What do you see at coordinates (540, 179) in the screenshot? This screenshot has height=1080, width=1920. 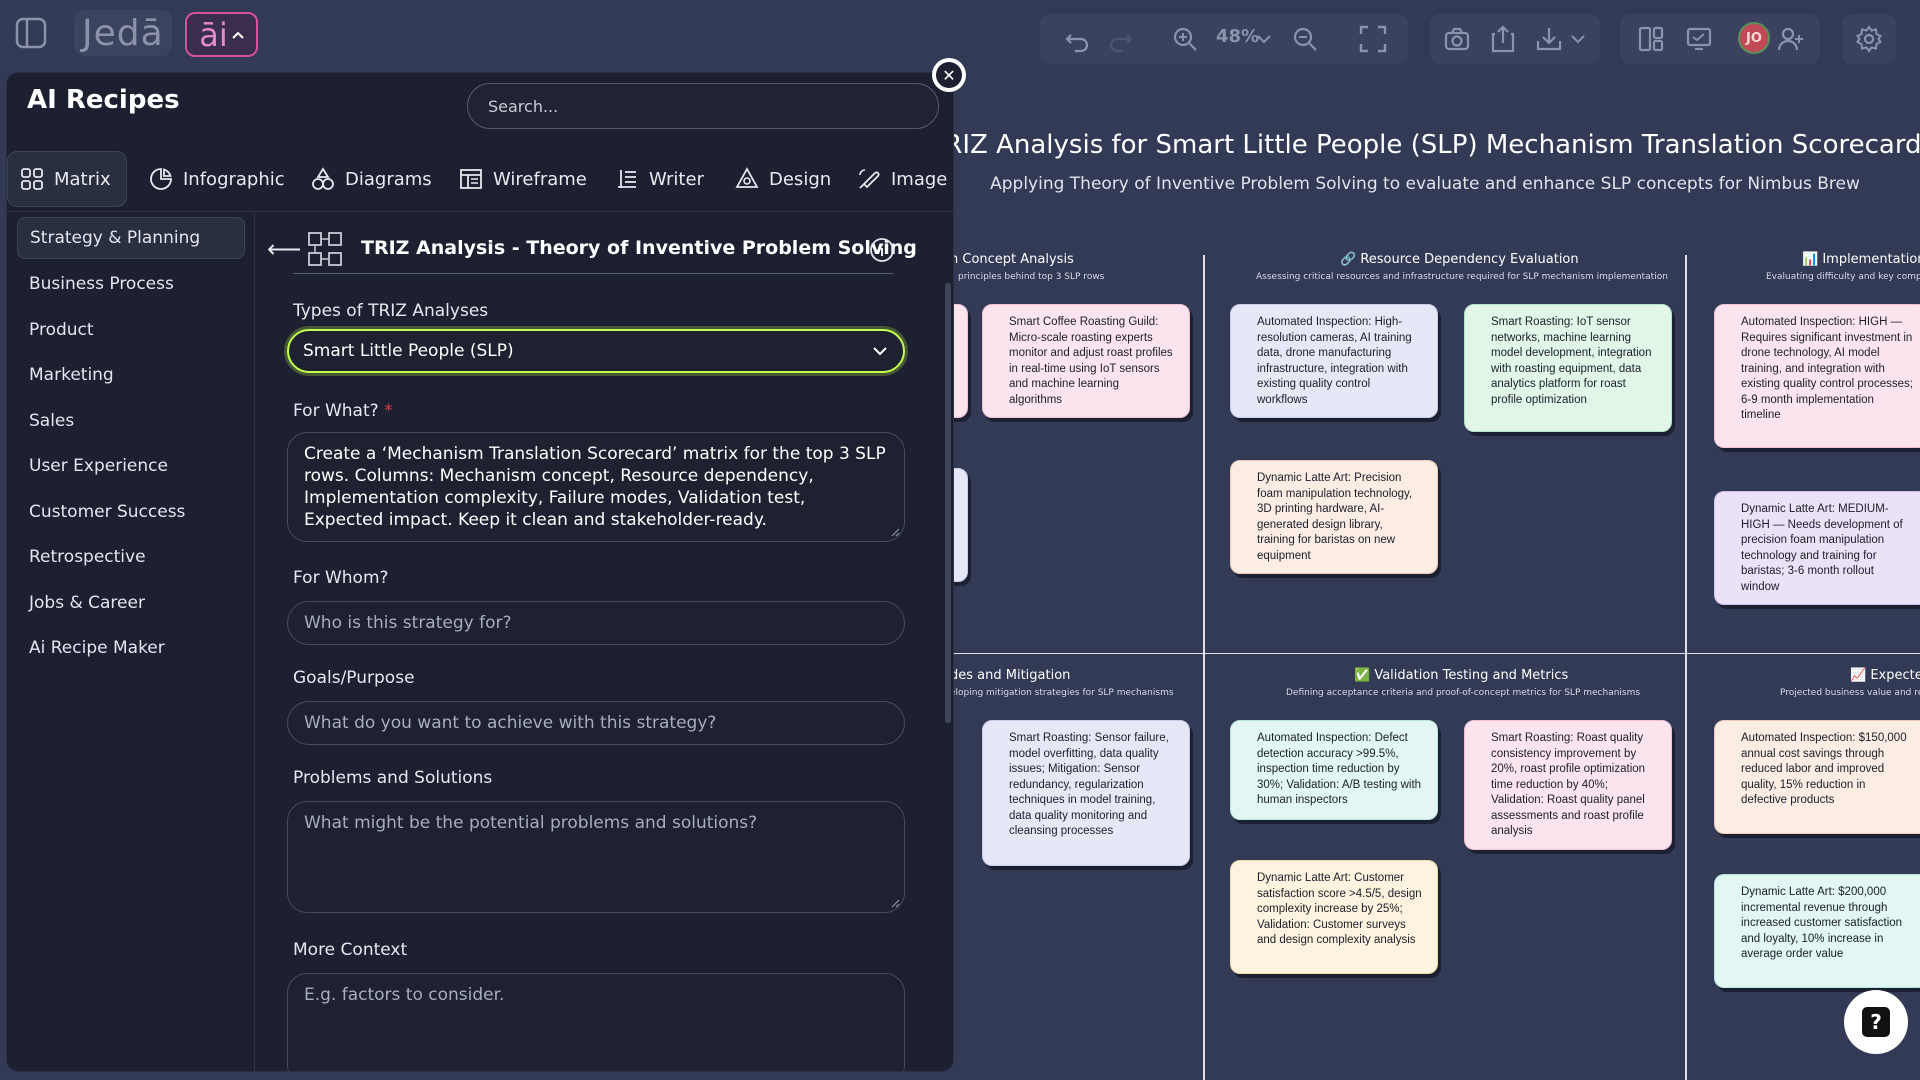 I see `tab-label: Wireframe` at bounding box center [540, 179].